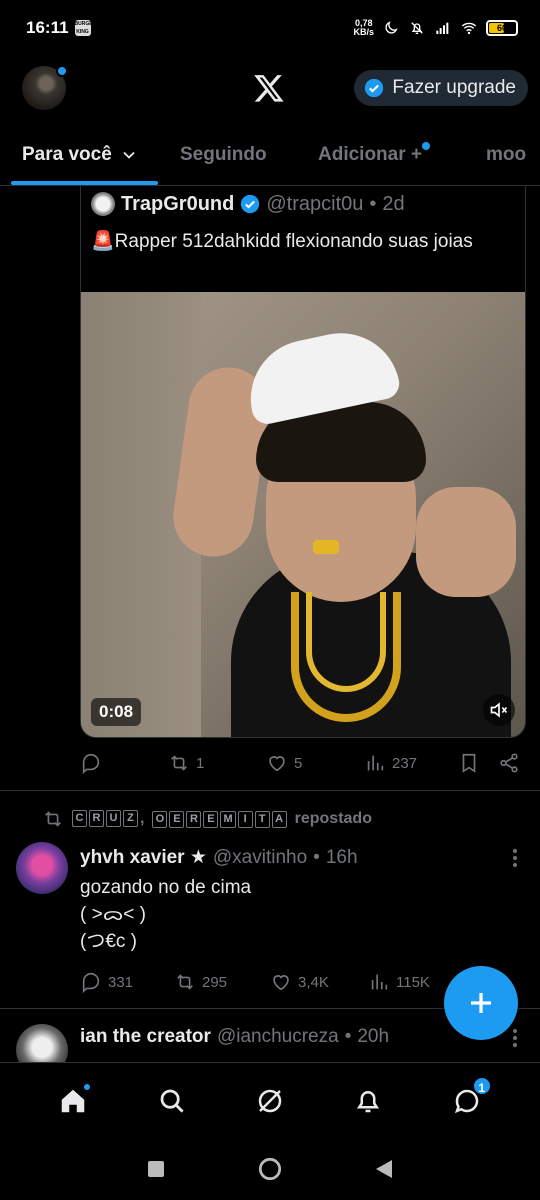 The width and height of the screenshot is (540, 1200). I want to click on recent-apps-button, so click(156, 1169).